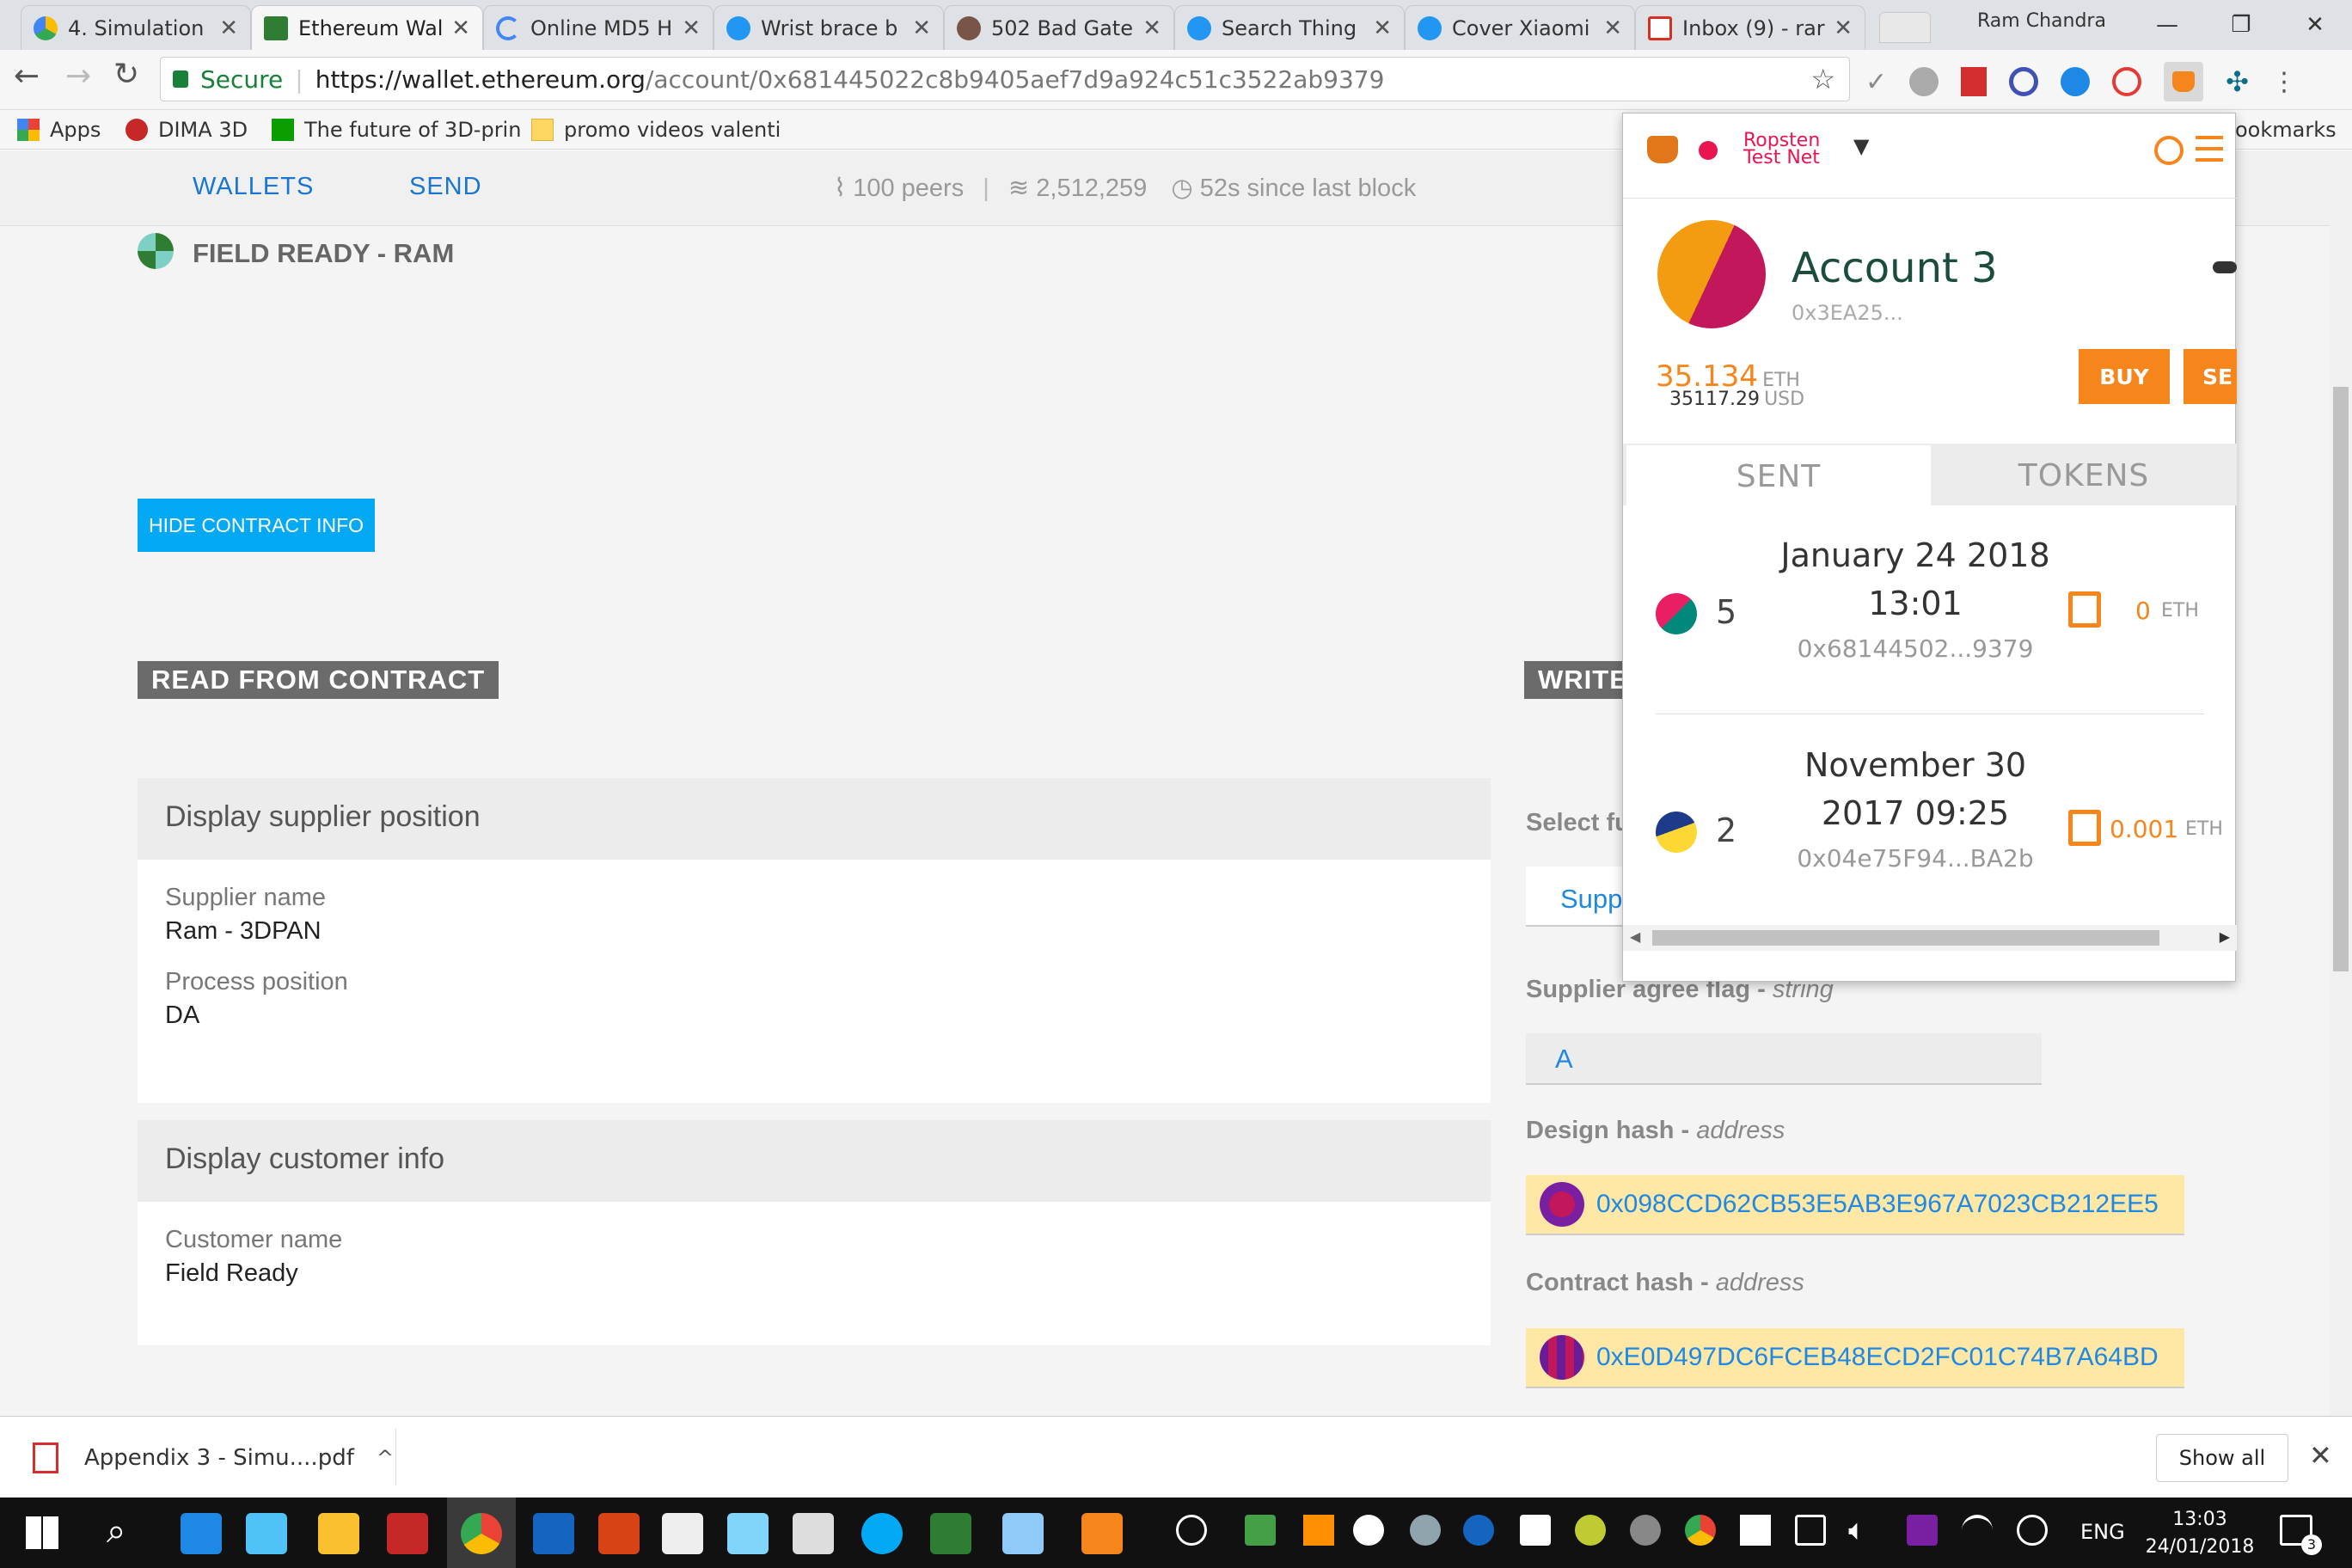  What do you see at coordinates (407, 1533) in the screenshot?
I see `app-3d-icon` at bounding box center [407, 1533].